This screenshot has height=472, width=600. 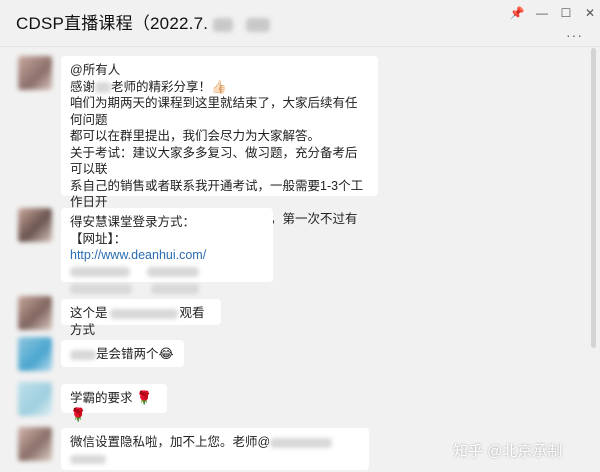 I want to click on message-line: 微信设置隐私啦，加不上您。老师@, so click(x=215, y=442).